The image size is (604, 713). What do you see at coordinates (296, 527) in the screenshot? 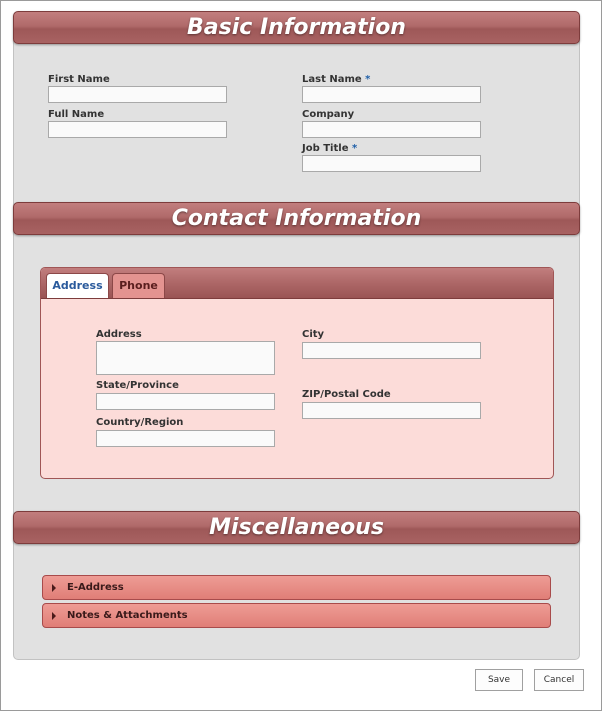
I see `miscellaneous-header: Miscellaneous` at bounding box center [296, 527].